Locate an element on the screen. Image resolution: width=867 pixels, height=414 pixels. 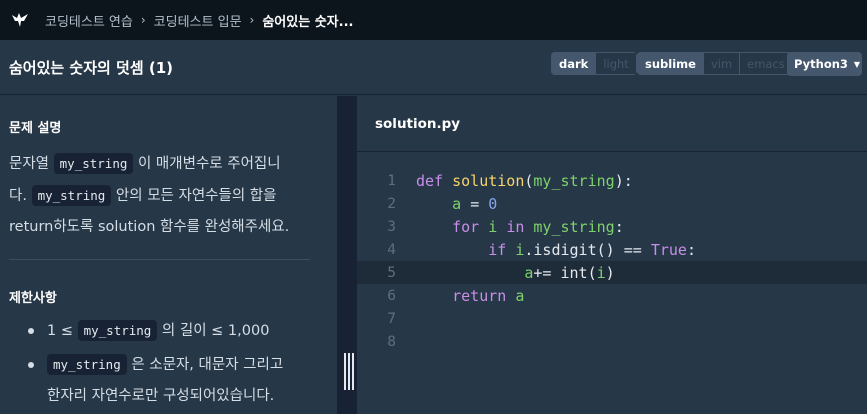
code-line-active: 5 a+= int(i) is located at coordinates (612, 272).